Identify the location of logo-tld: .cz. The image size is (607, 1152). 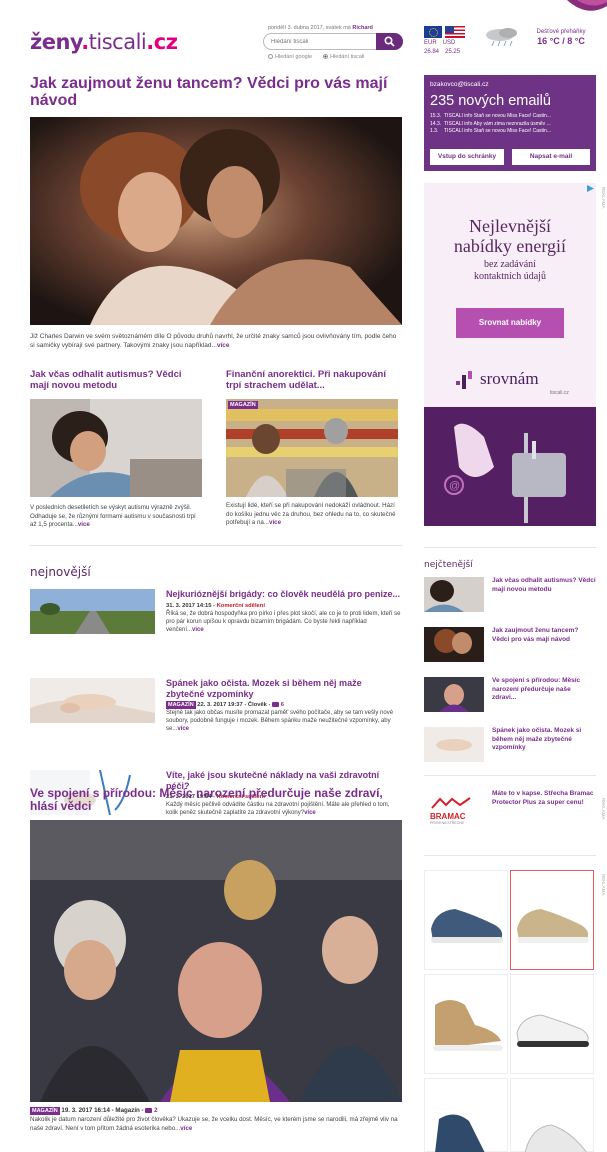
(162, 42).